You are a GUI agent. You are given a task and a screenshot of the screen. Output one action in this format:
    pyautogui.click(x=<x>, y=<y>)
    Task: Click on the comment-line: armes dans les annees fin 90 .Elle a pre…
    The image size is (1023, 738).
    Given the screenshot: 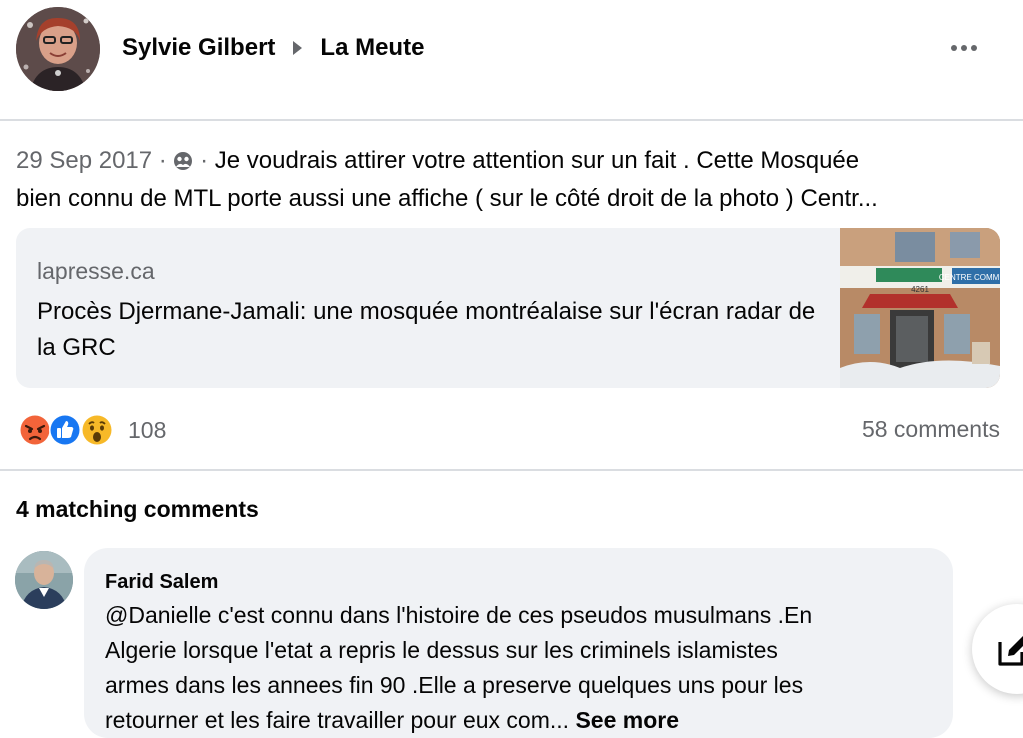 What is the action you would take?
    pyautogui.click(x=454, y=685)
    